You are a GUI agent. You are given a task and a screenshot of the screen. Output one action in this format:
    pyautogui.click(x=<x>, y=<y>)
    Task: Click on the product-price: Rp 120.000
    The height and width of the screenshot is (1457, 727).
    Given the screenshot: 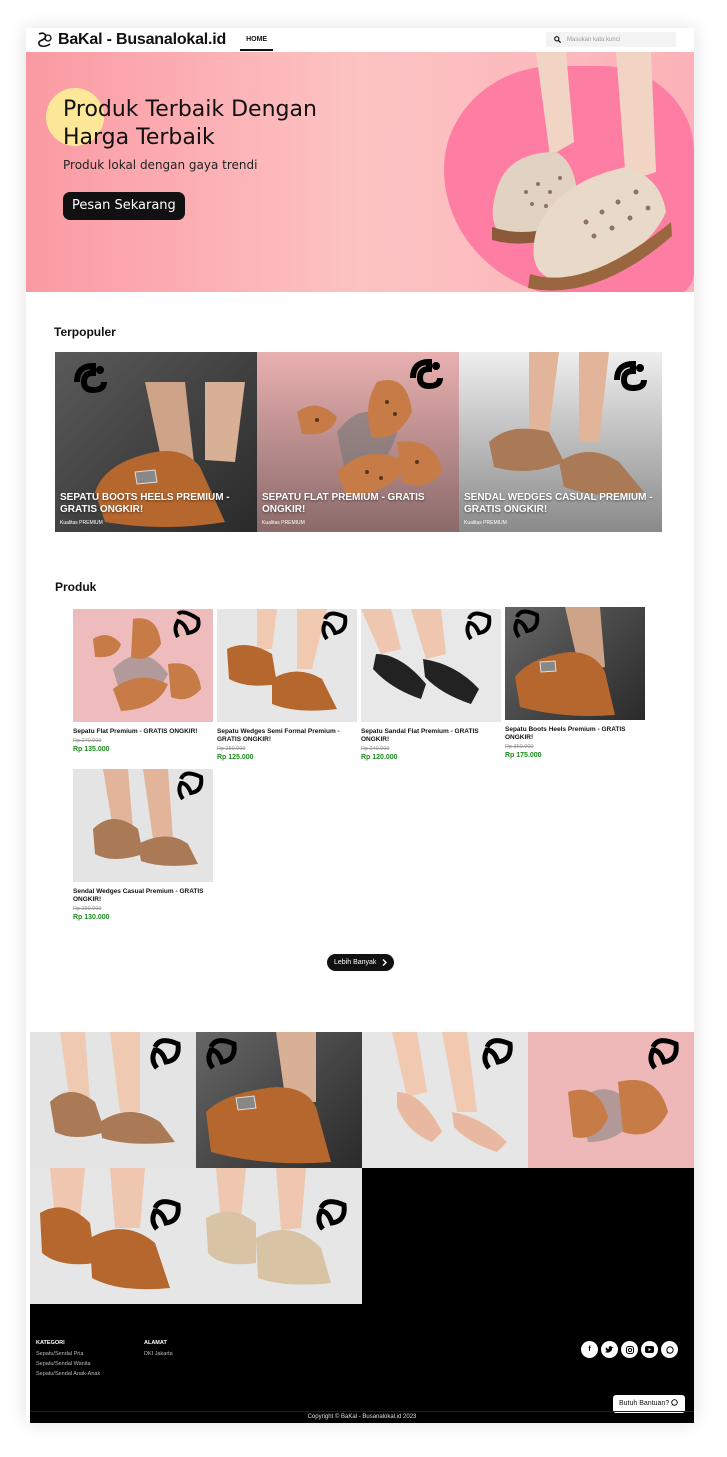 What is the action you would take?
    pyautogui.click(x=379, y=757)
    